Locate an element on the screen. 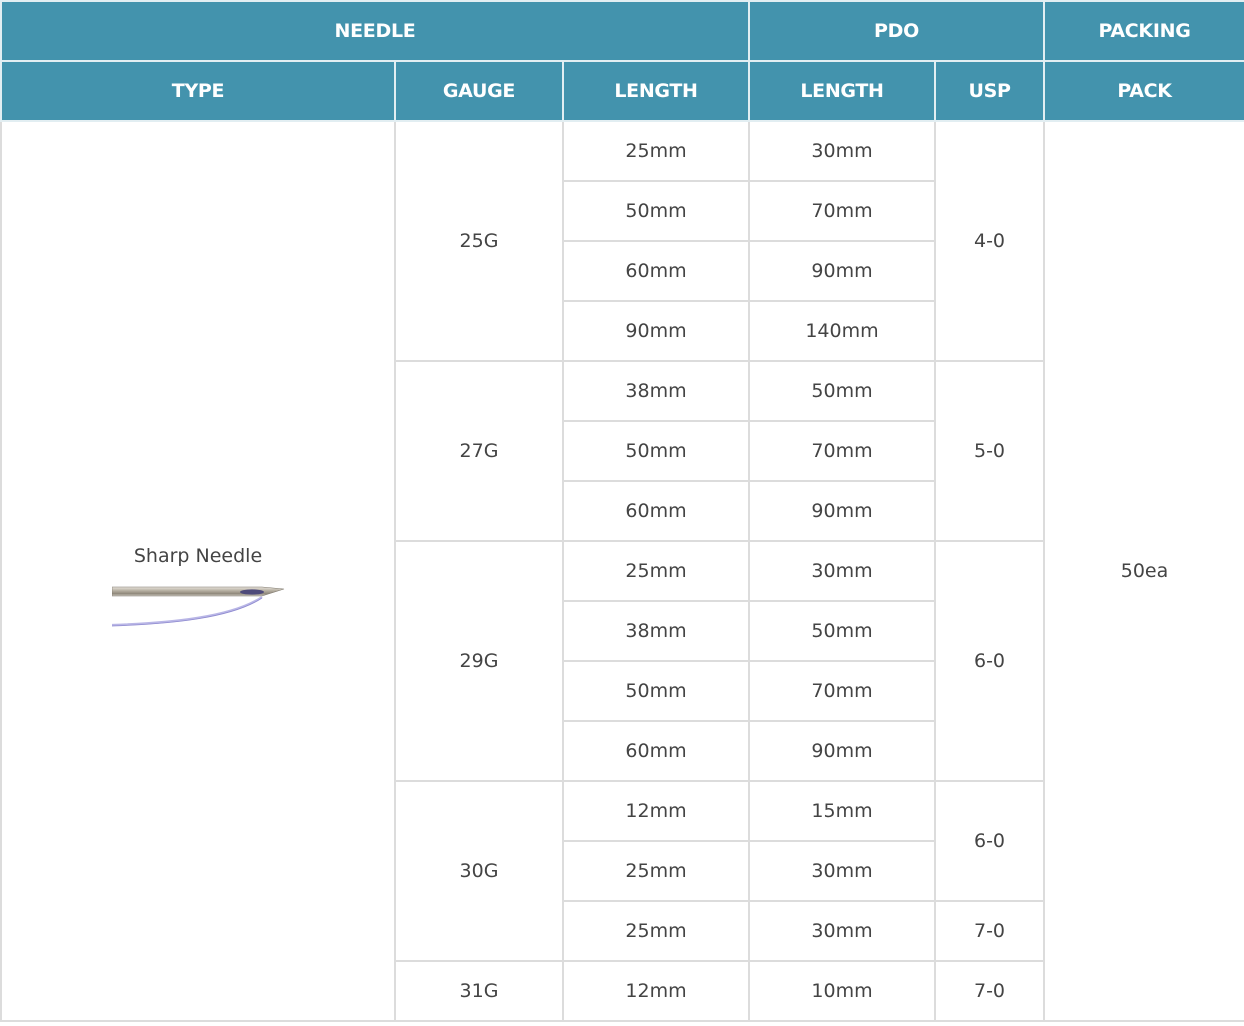 The height and width of the screenshot is (1026, 1244). header-packing: PACKING is located at coordinates (1143, 31).